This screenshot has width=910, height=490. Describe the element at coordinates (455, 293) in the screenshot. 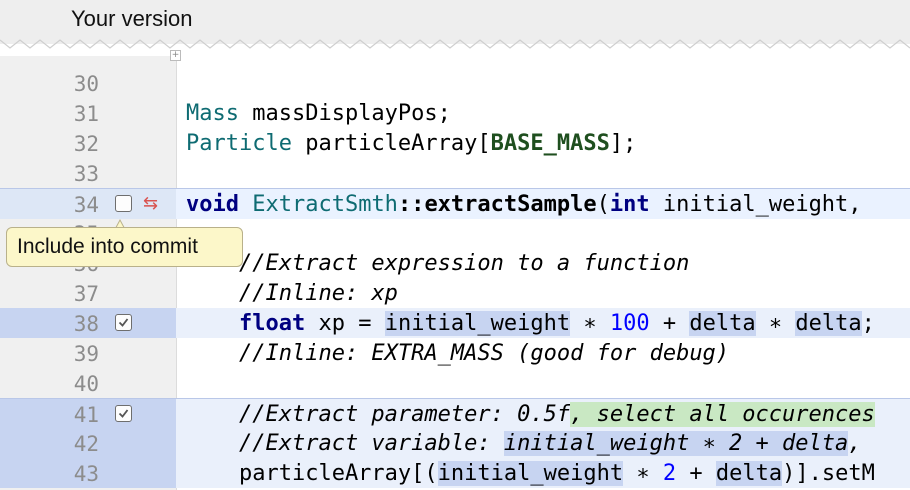

I see `code-line: 37 //Inline: xp` at that location.